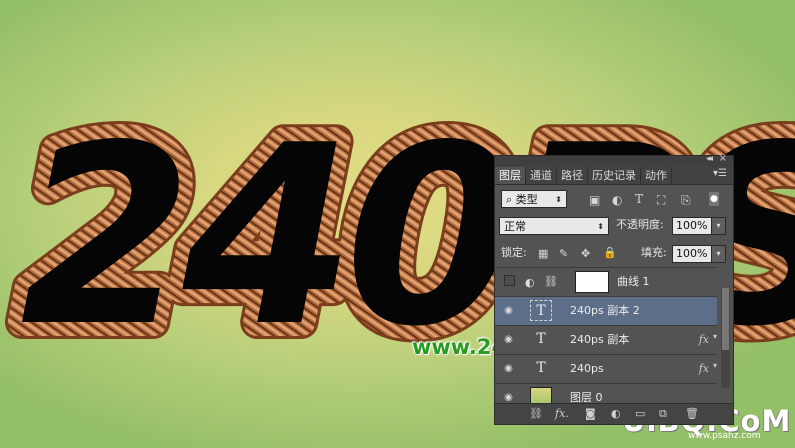 The width and height of the screenshot is (795, 448). Describe the element at coordinates (563, 254) in the screenshot. I see `lock-pixels-icon: ✎` at that location.